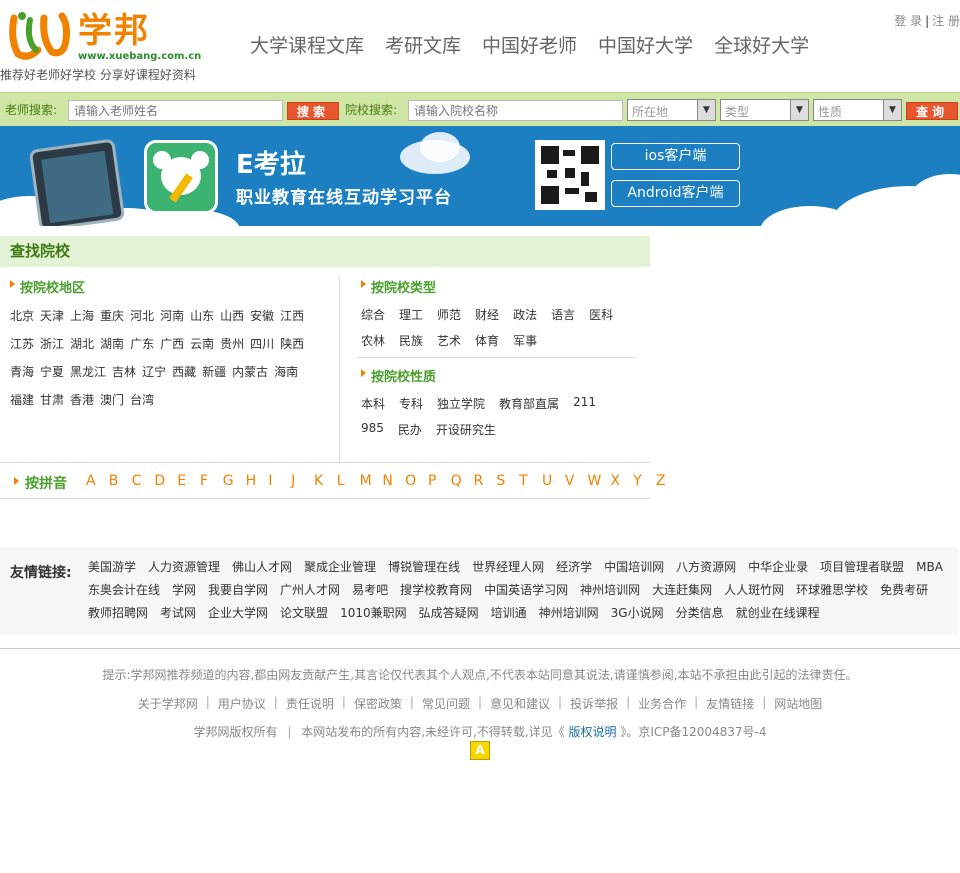 Image resolution: width=960 pixels, height=873 pixels. I want to click on pinyin-letter-link: R, so click(485, 481).